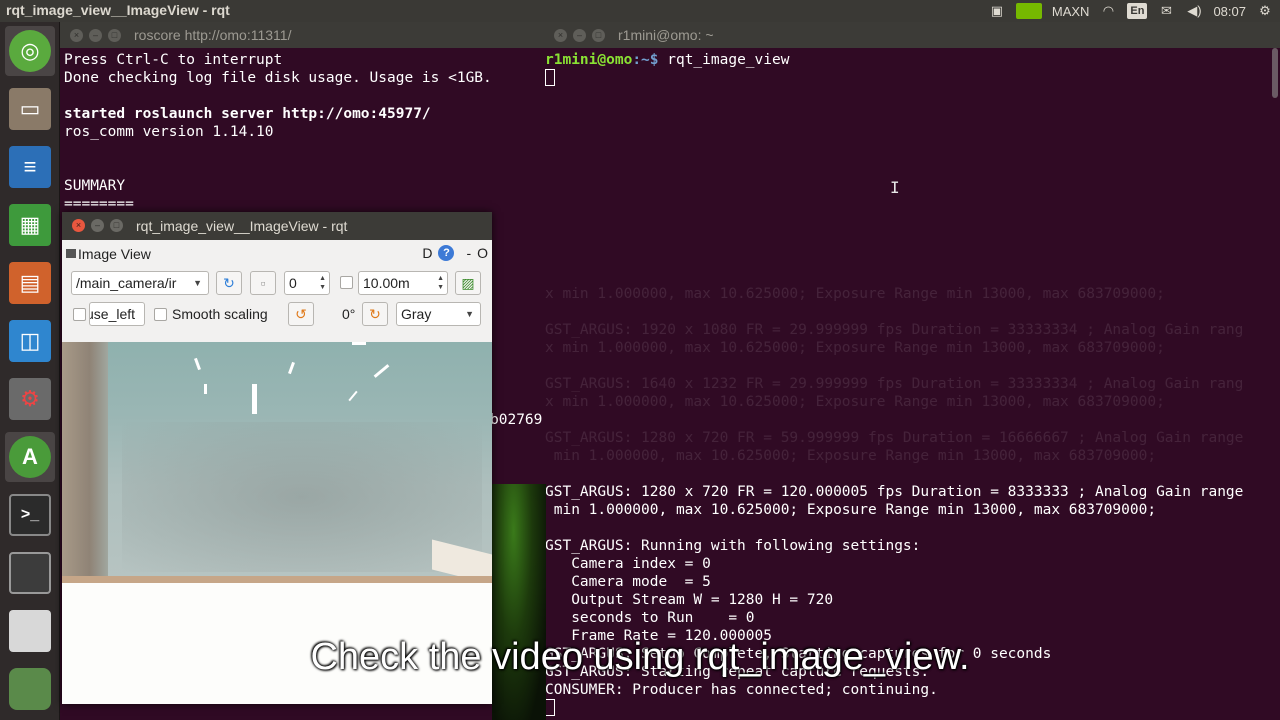 The image size is (1280, 720). I want to click on save-image-button: ▨, so click(468, 283).